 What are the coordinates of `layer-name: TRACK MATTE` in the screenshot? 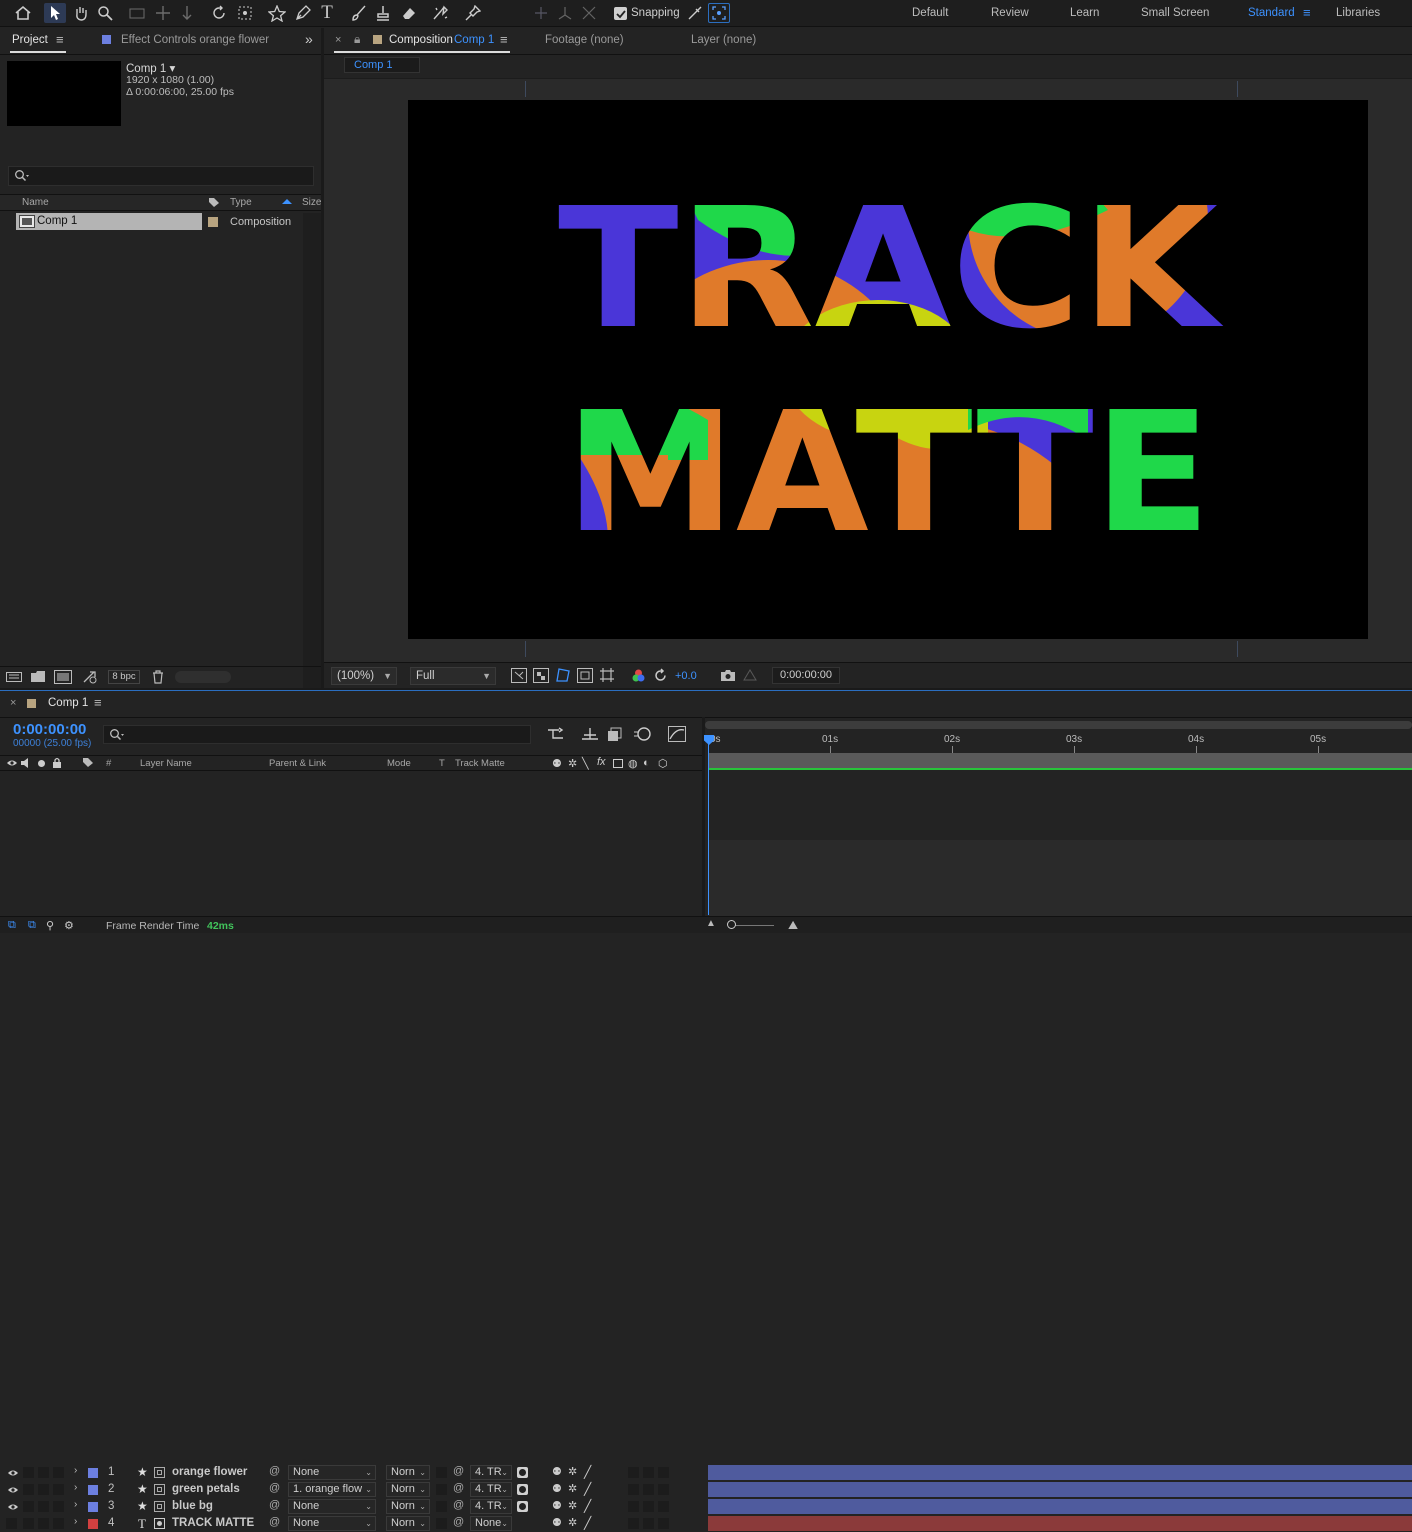 It's located at (213, 1523).